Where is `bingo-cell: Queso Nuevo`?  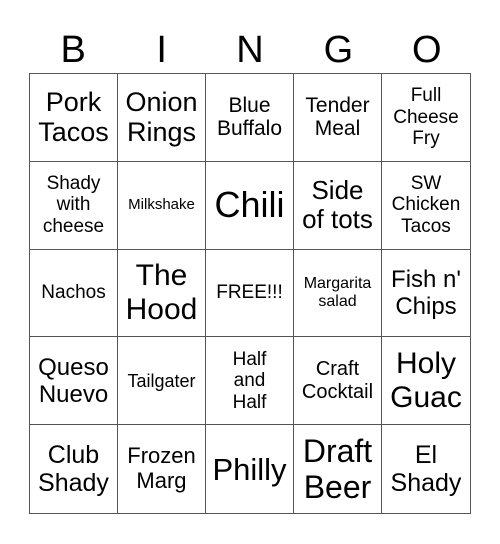 bingo-cell: Queso Nuevo is located at coordinates (74, 381).